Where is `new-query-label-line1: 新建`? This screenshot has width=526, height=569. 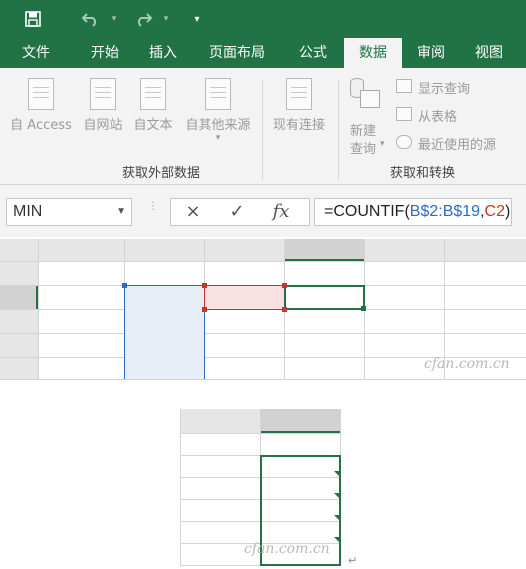
new-query-label-line1: 新建 is located at coordinates (363, 131).